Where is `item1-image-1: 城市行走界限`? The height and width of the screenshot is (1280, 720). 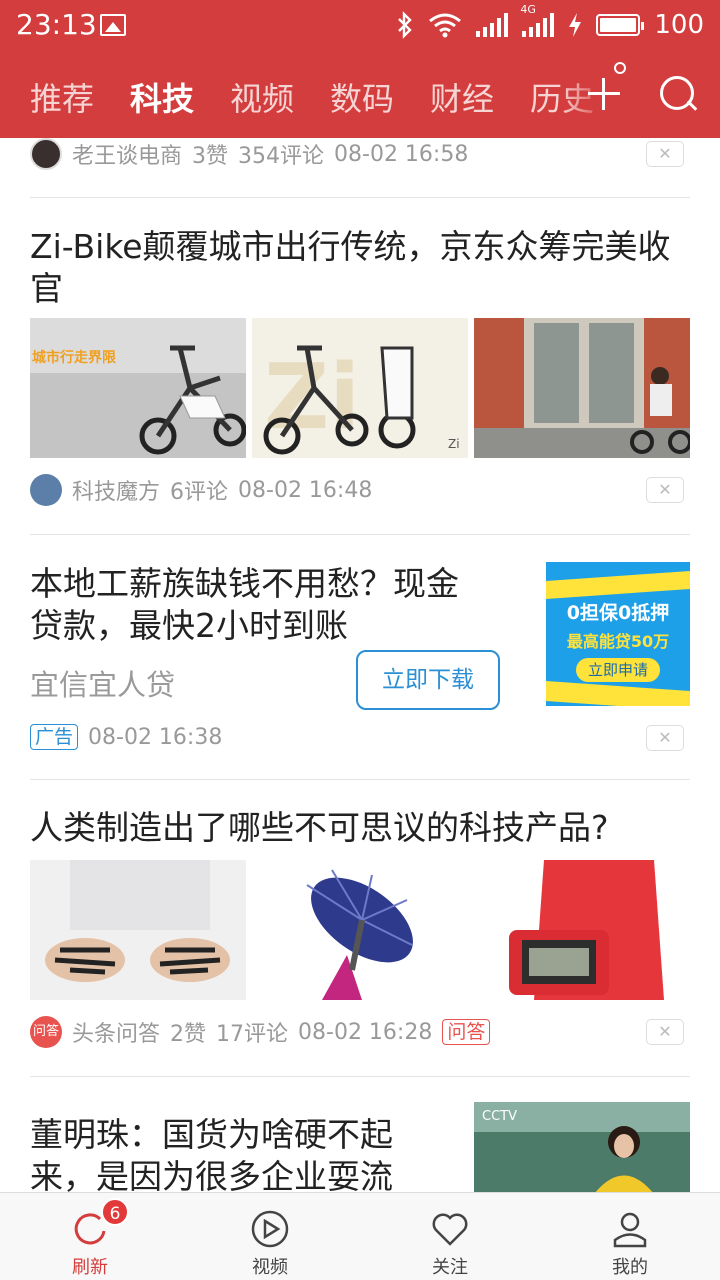 item1-image-1: 城市行走界限 is located at coordinates (138, 388).